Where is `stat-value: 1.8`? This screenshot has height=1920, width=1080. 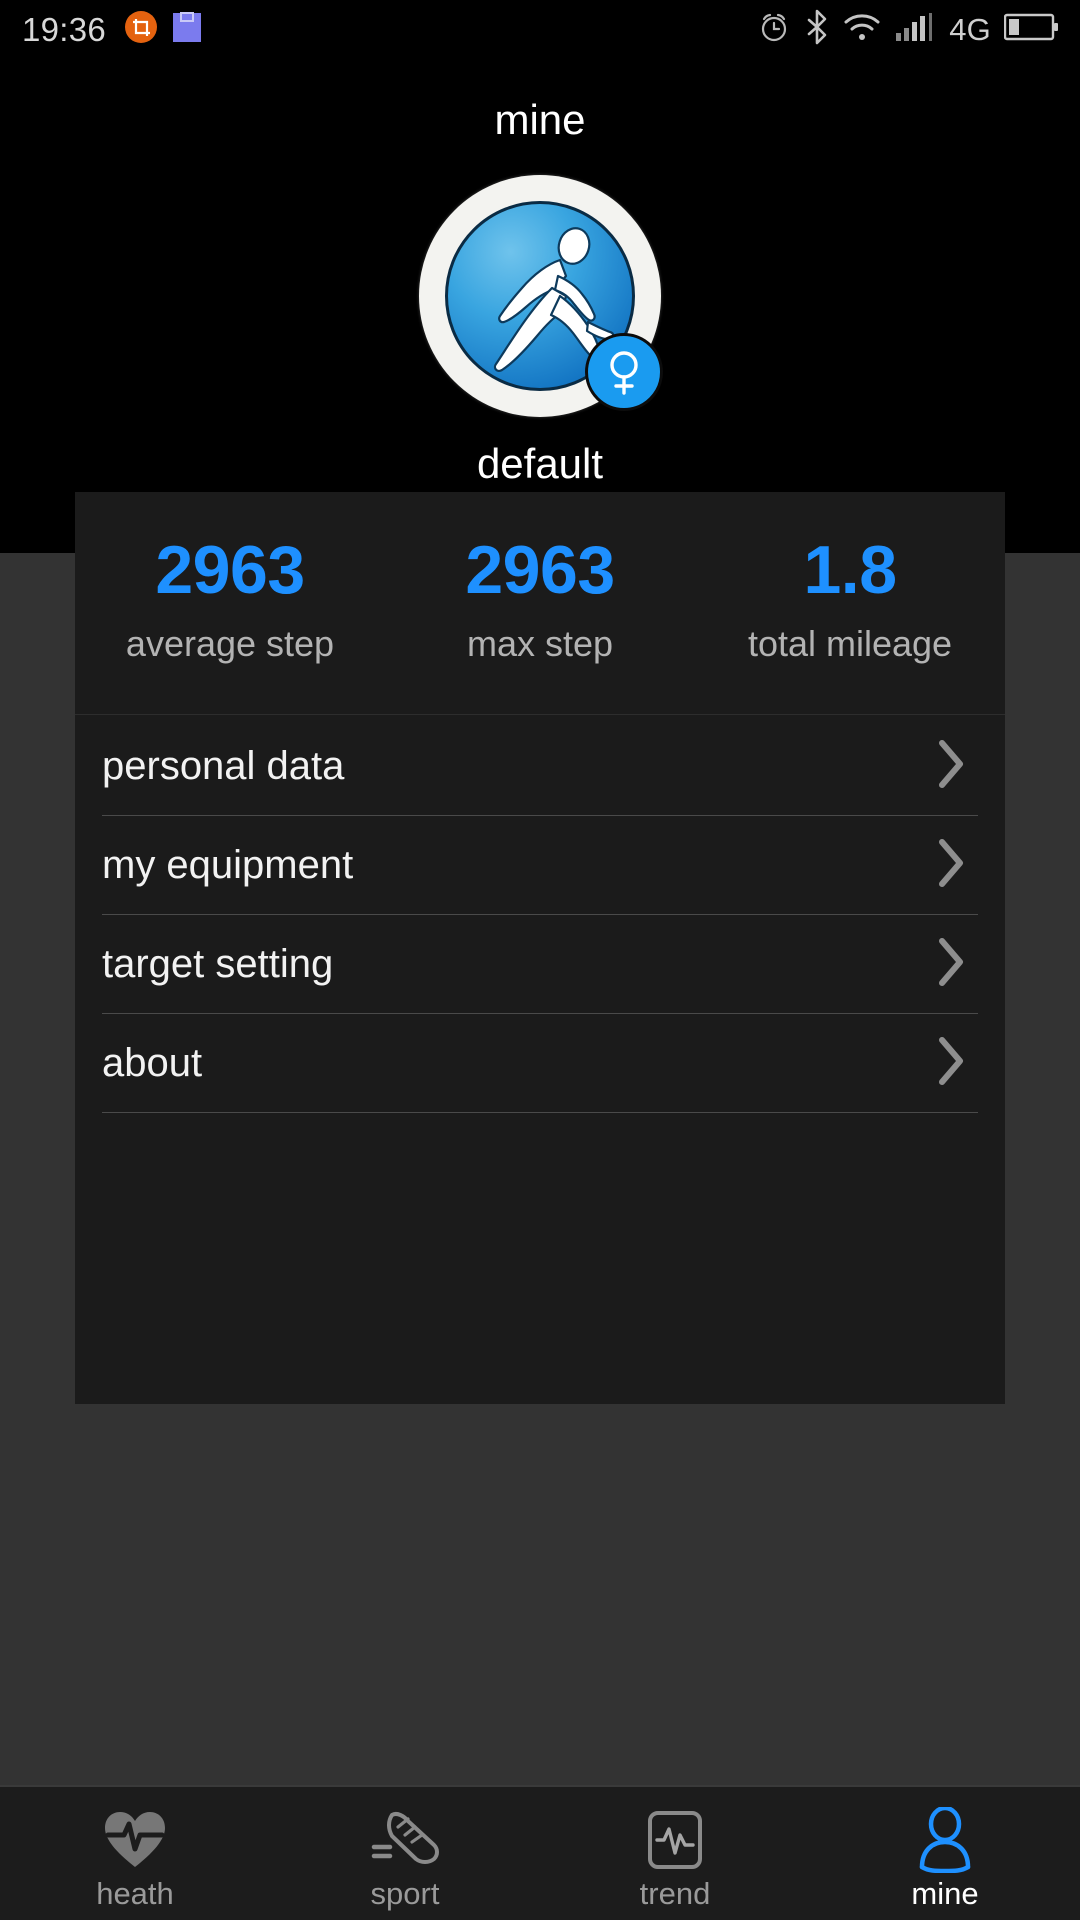 stat-value: 1.8 is located at coordinates (850, 570).